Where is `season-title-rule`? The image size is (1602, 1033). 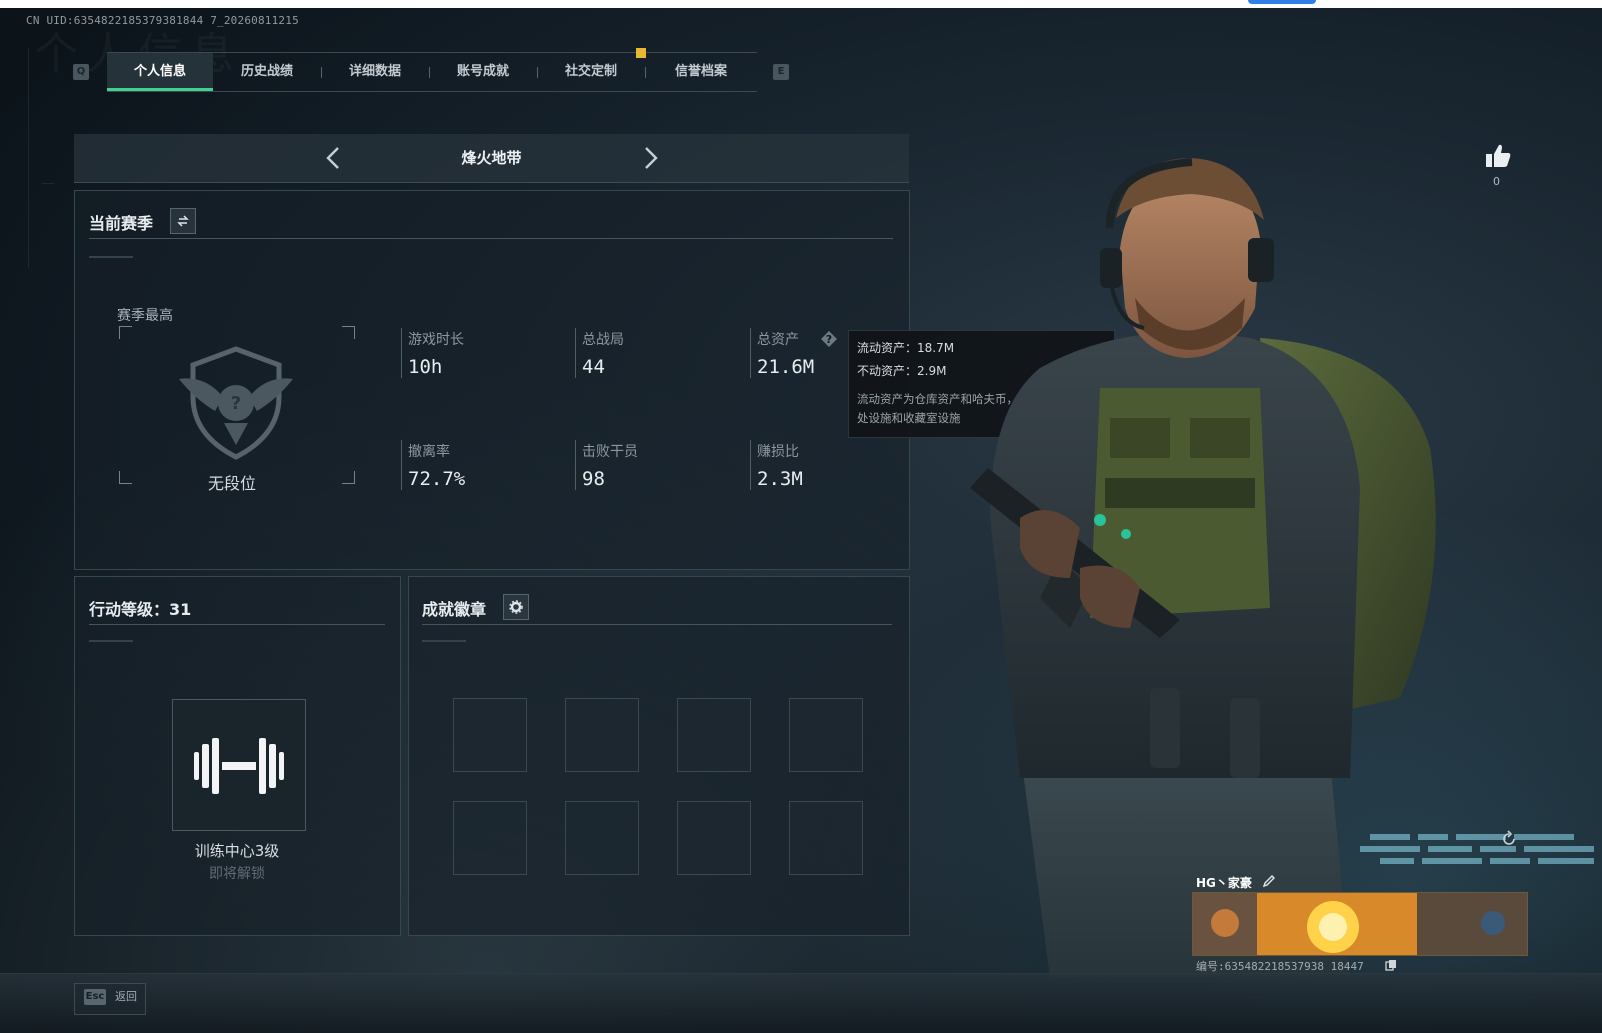
season-title-rule is located at coordinates (491, 238).